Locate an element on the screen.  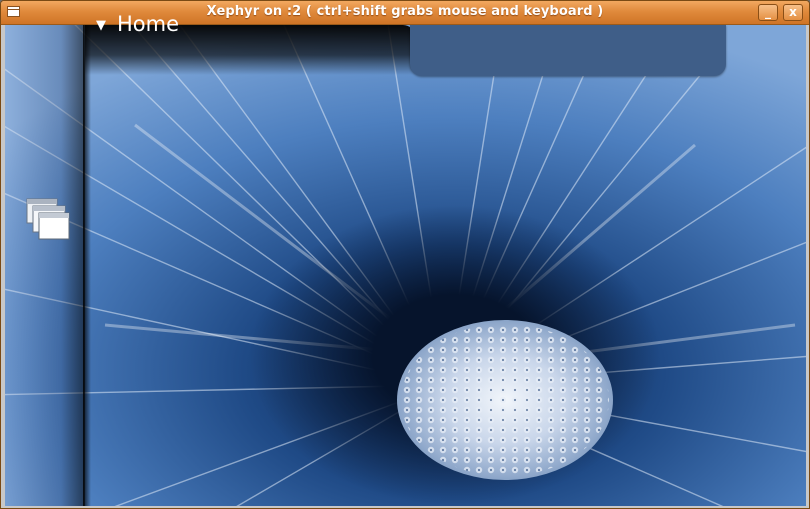
home-folder-label: Home is located at coordinates (148, 24).